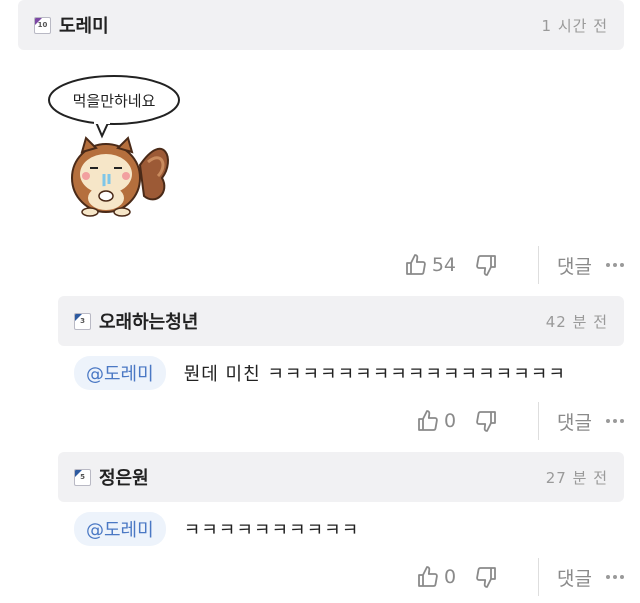 The width and height of the screenshot is (640, 603). What do you see at coordinates (444, 265) in the screenshot?
I see `like-count: 54` at bounding box center [444, 265].